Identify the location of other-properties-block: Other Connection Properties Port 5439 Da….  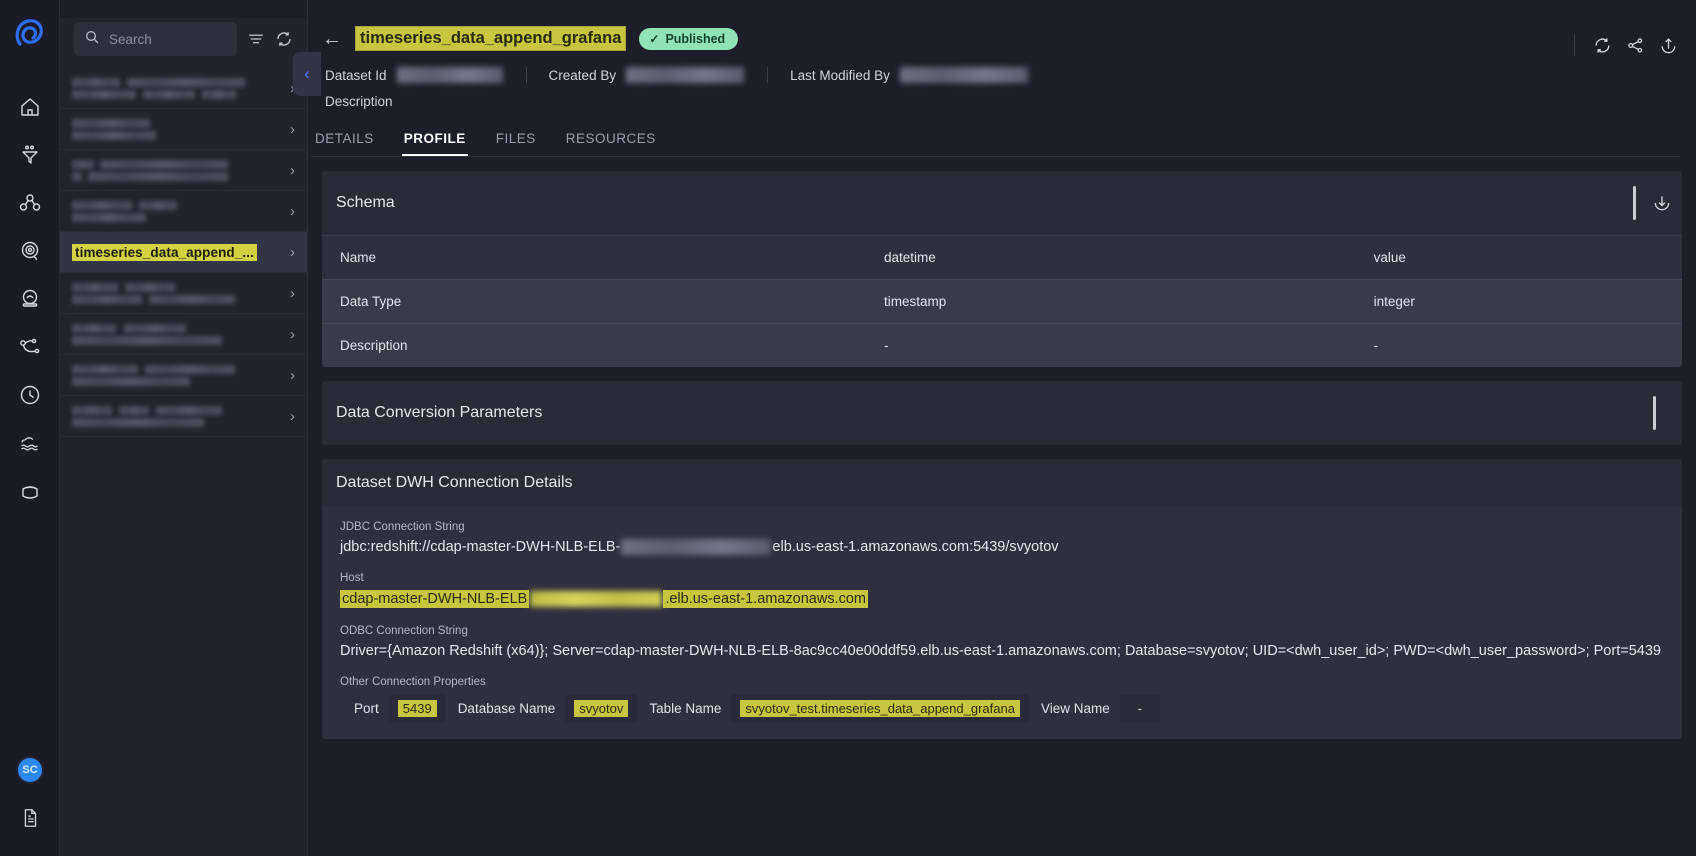
(1002, 699).